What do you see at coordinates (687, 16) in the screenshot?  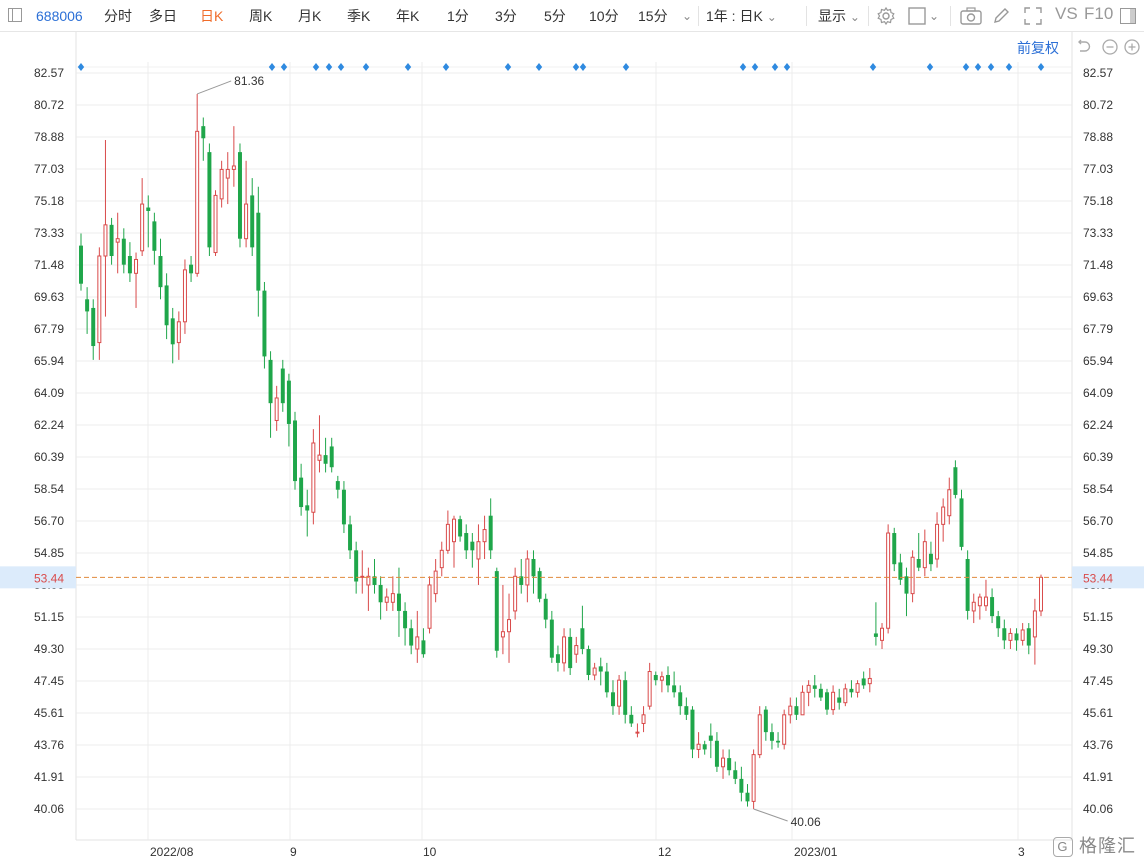 I see `more-periods-chevron-icon: ⌄` at bounding box center [687, 16].